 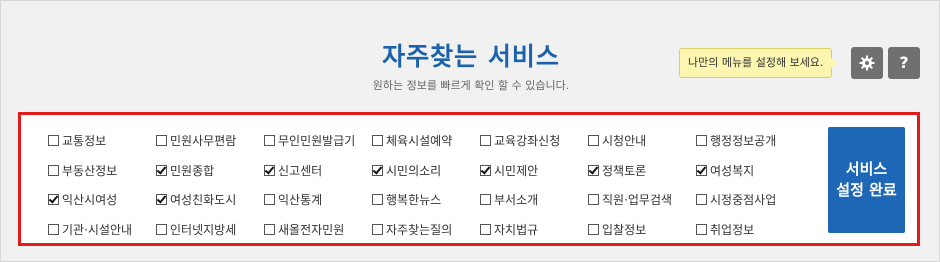 I want to click on service-option: 부동산정보, so click(x=102, y=171).